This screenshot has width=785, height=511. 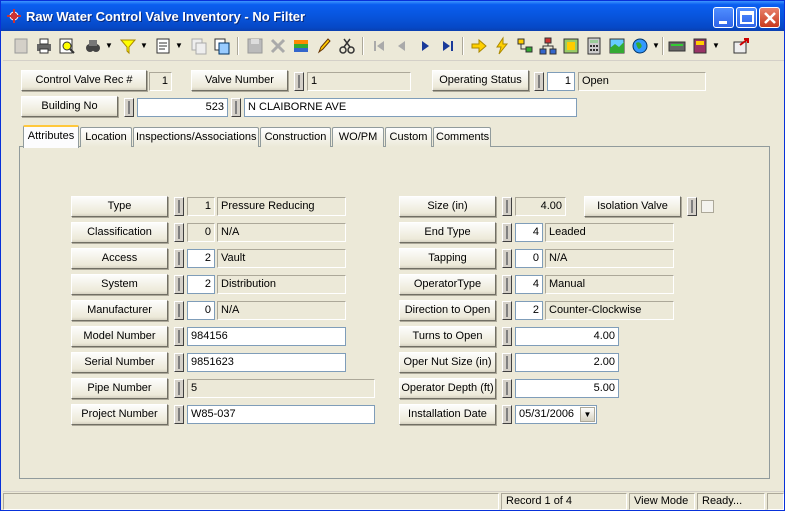 What do you see at coordinates (692, 206) in the screenshot?
I see `isolation-valve-grip` at bounding box center [692, 206].